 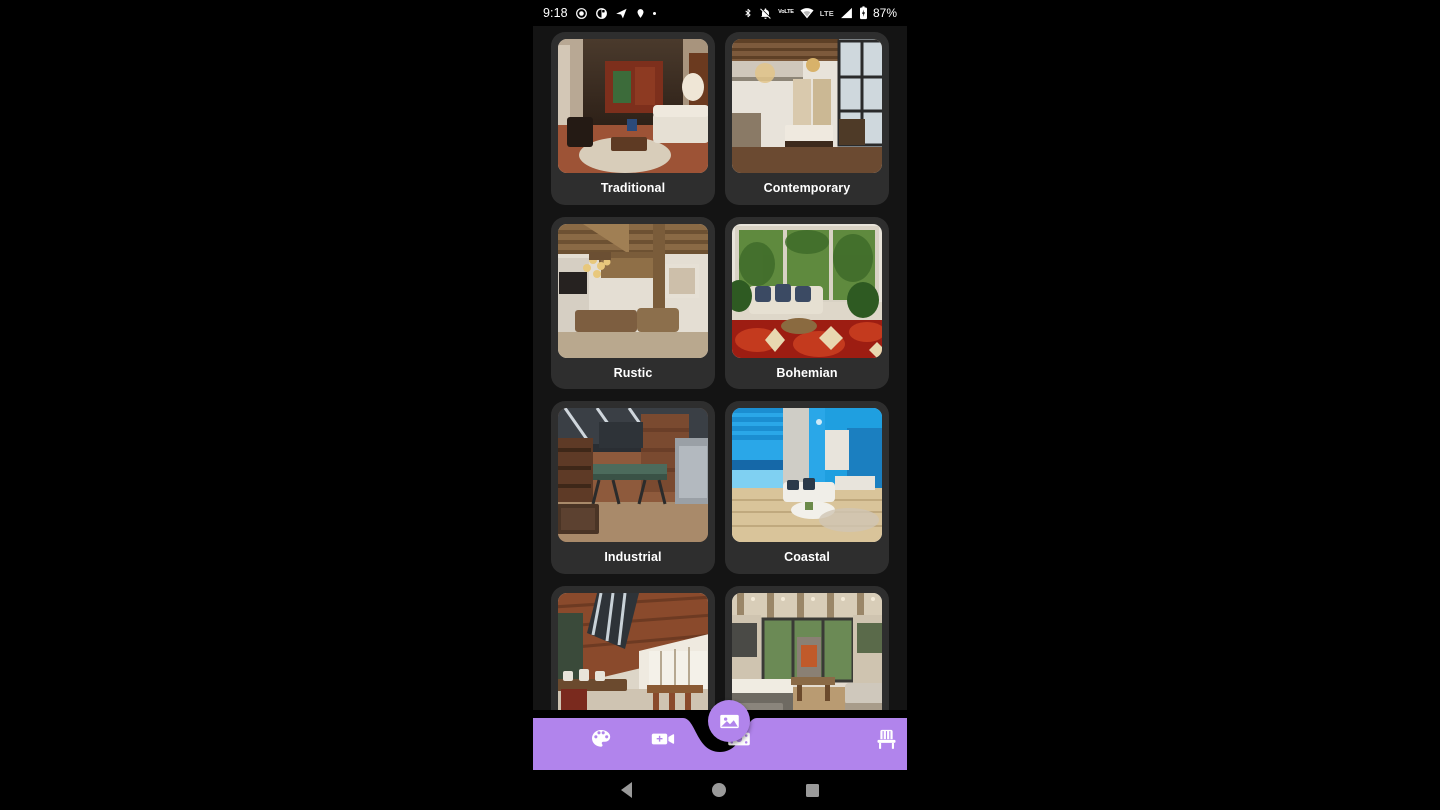 I want to click on bottom-navigation-bar, so click(x=720, y=735).